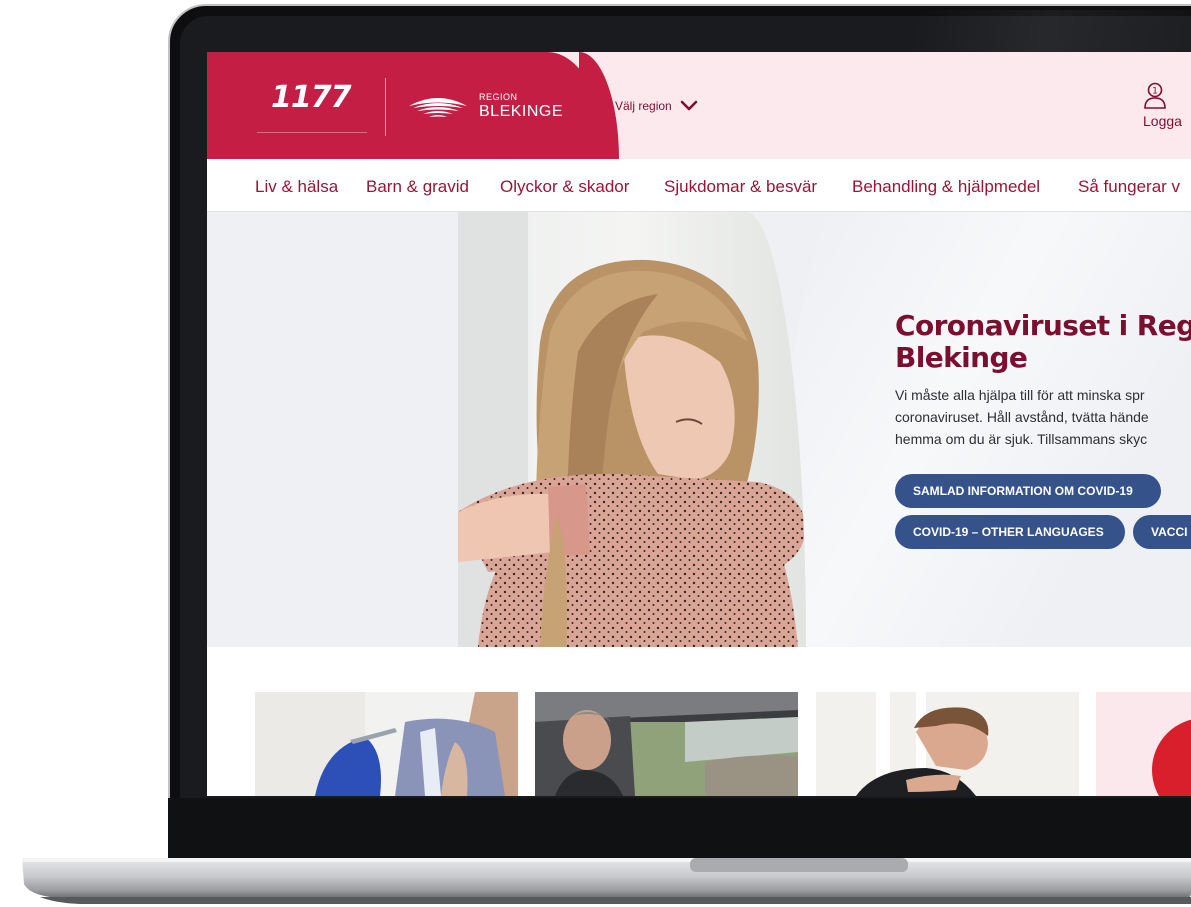  What do you see at coordinates (438, 106) in the screenshot?
I see `region-blekinge-logo-icon` at bounding box center [438, 106].